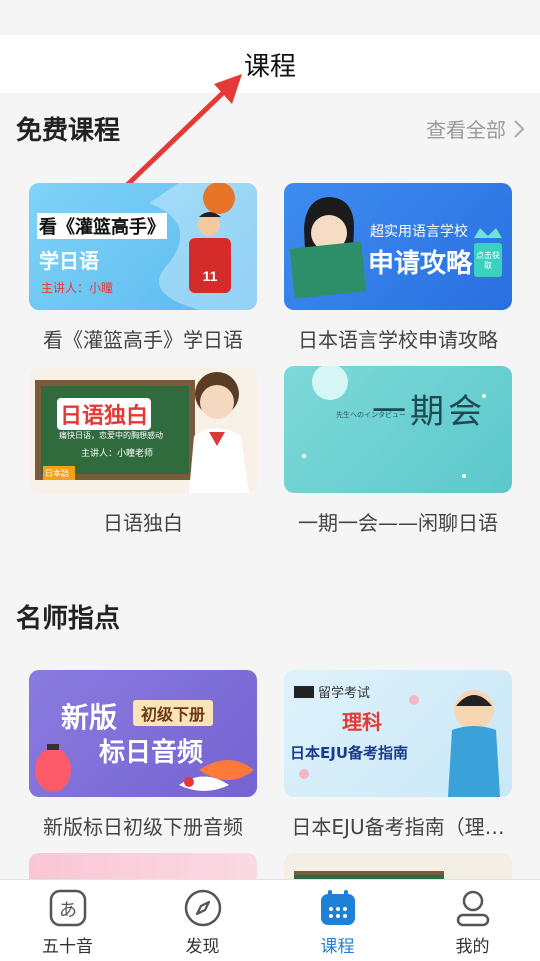 This screenshot has width=540, height=961. I want to click on thumb-title: 留学考试, so click(344, 693).